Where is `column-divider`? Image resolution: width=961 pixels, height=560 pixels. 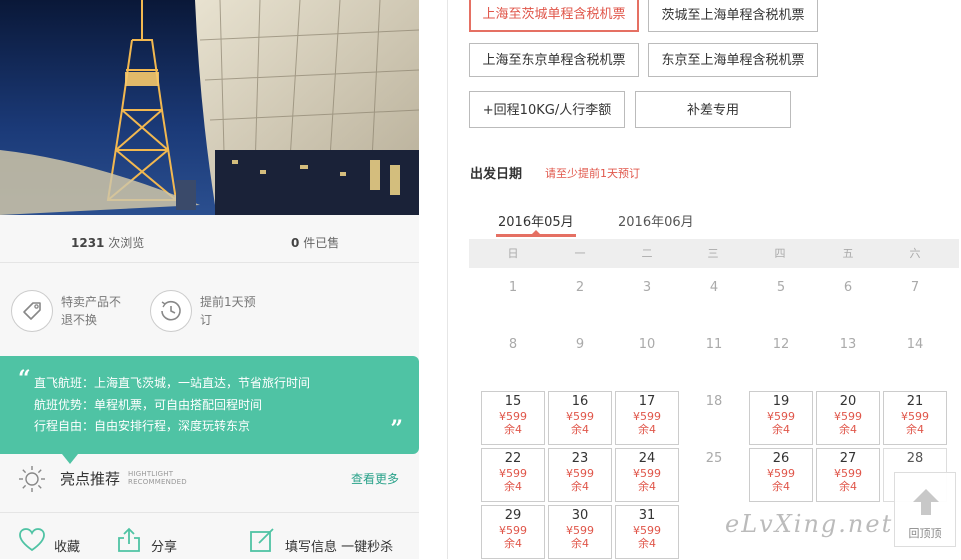
column-divider is located at coordinates (447, 279).